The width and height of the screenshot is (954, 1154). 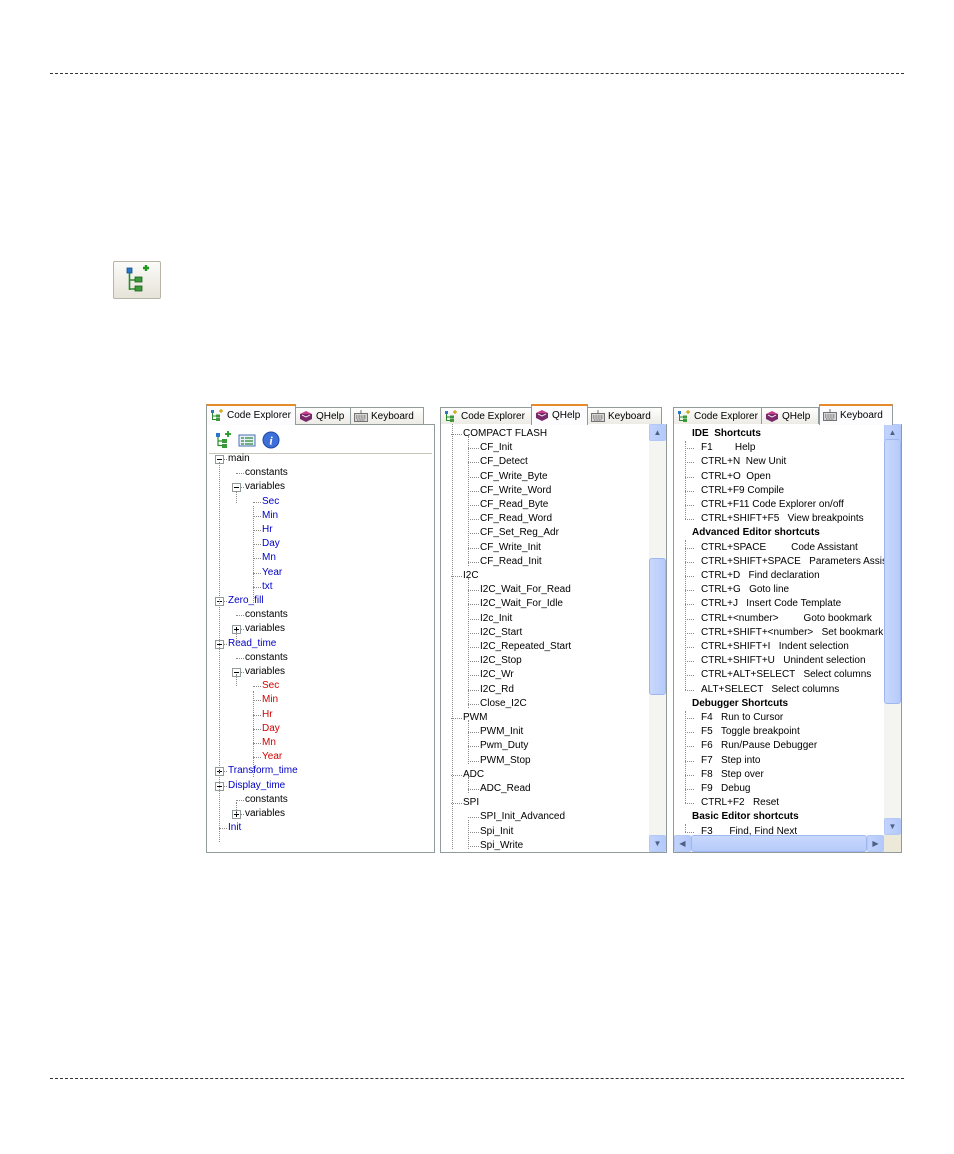 I want to click on vertical-scrollbar: ▲ ▼, so click(x=657, y=638).